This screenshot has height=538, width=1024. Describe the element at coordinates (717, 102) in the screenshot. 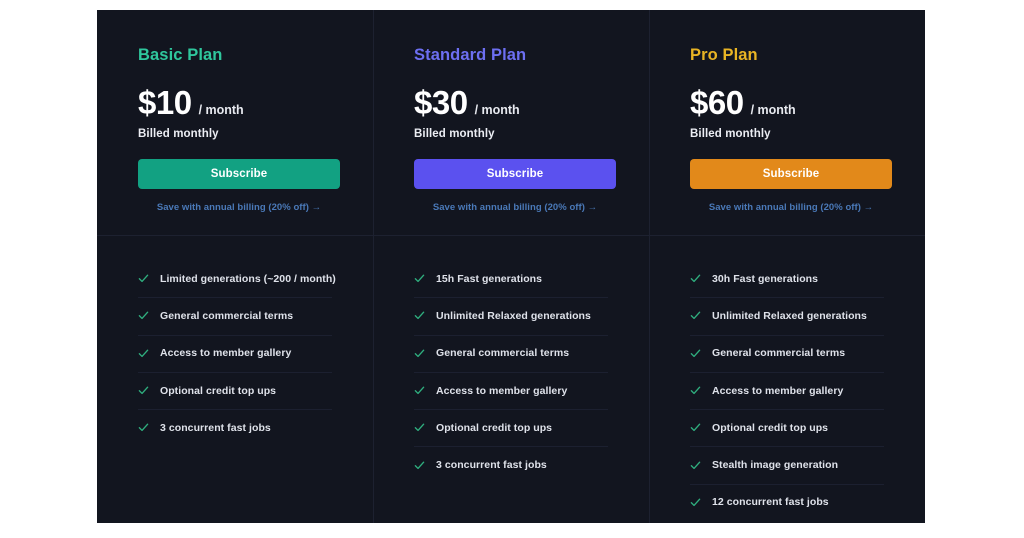

I see `price-amount: $60` at that location.